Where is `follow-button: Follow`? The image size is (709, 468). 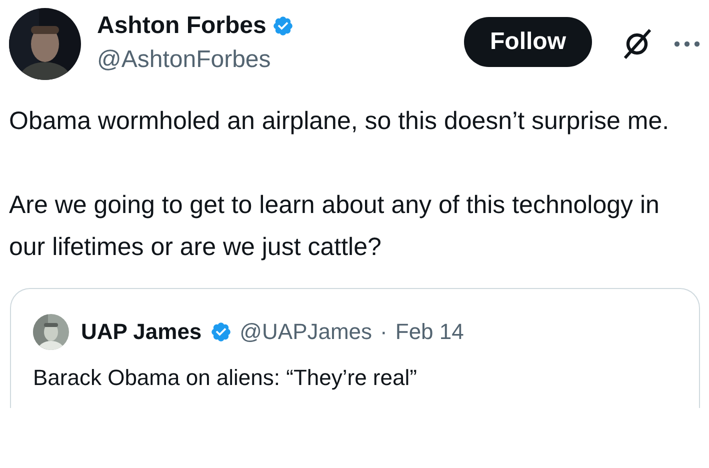
follow-button: Follow is located at coordinates (528, 42).